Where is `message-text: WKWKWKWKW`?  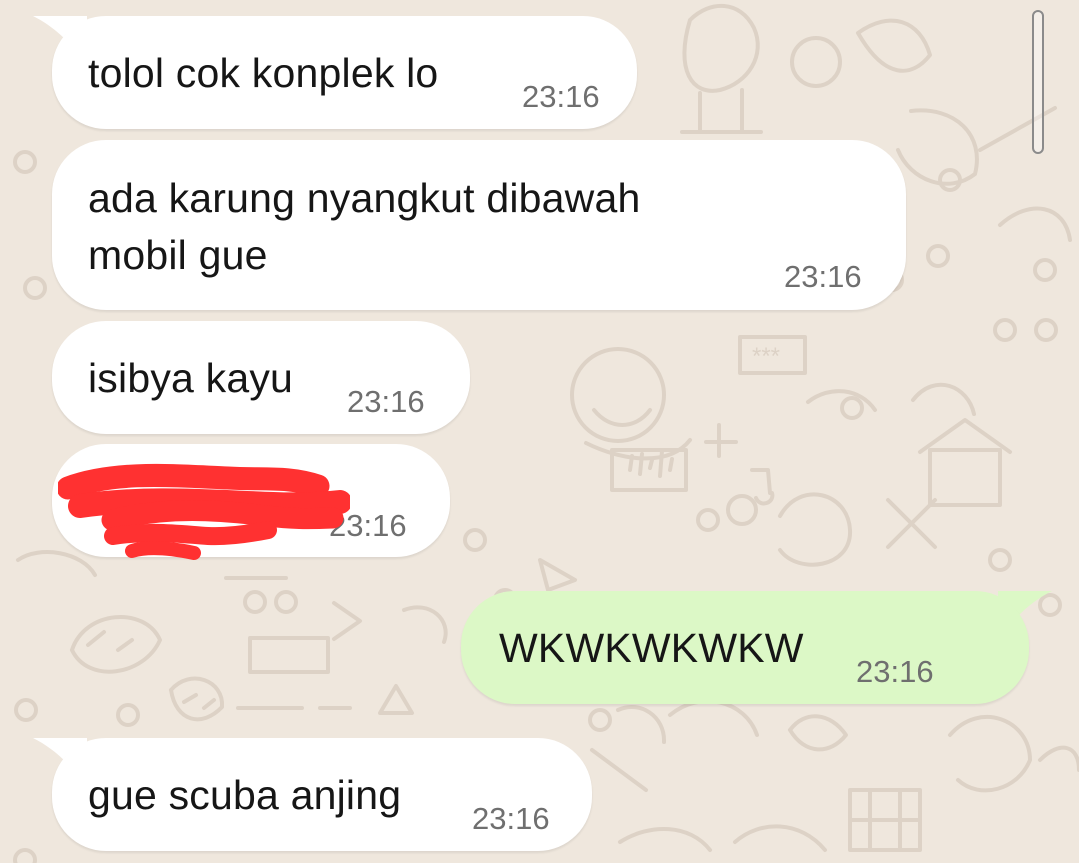 message-text: WKWKWKWKW is located at coordinates (651, 648).